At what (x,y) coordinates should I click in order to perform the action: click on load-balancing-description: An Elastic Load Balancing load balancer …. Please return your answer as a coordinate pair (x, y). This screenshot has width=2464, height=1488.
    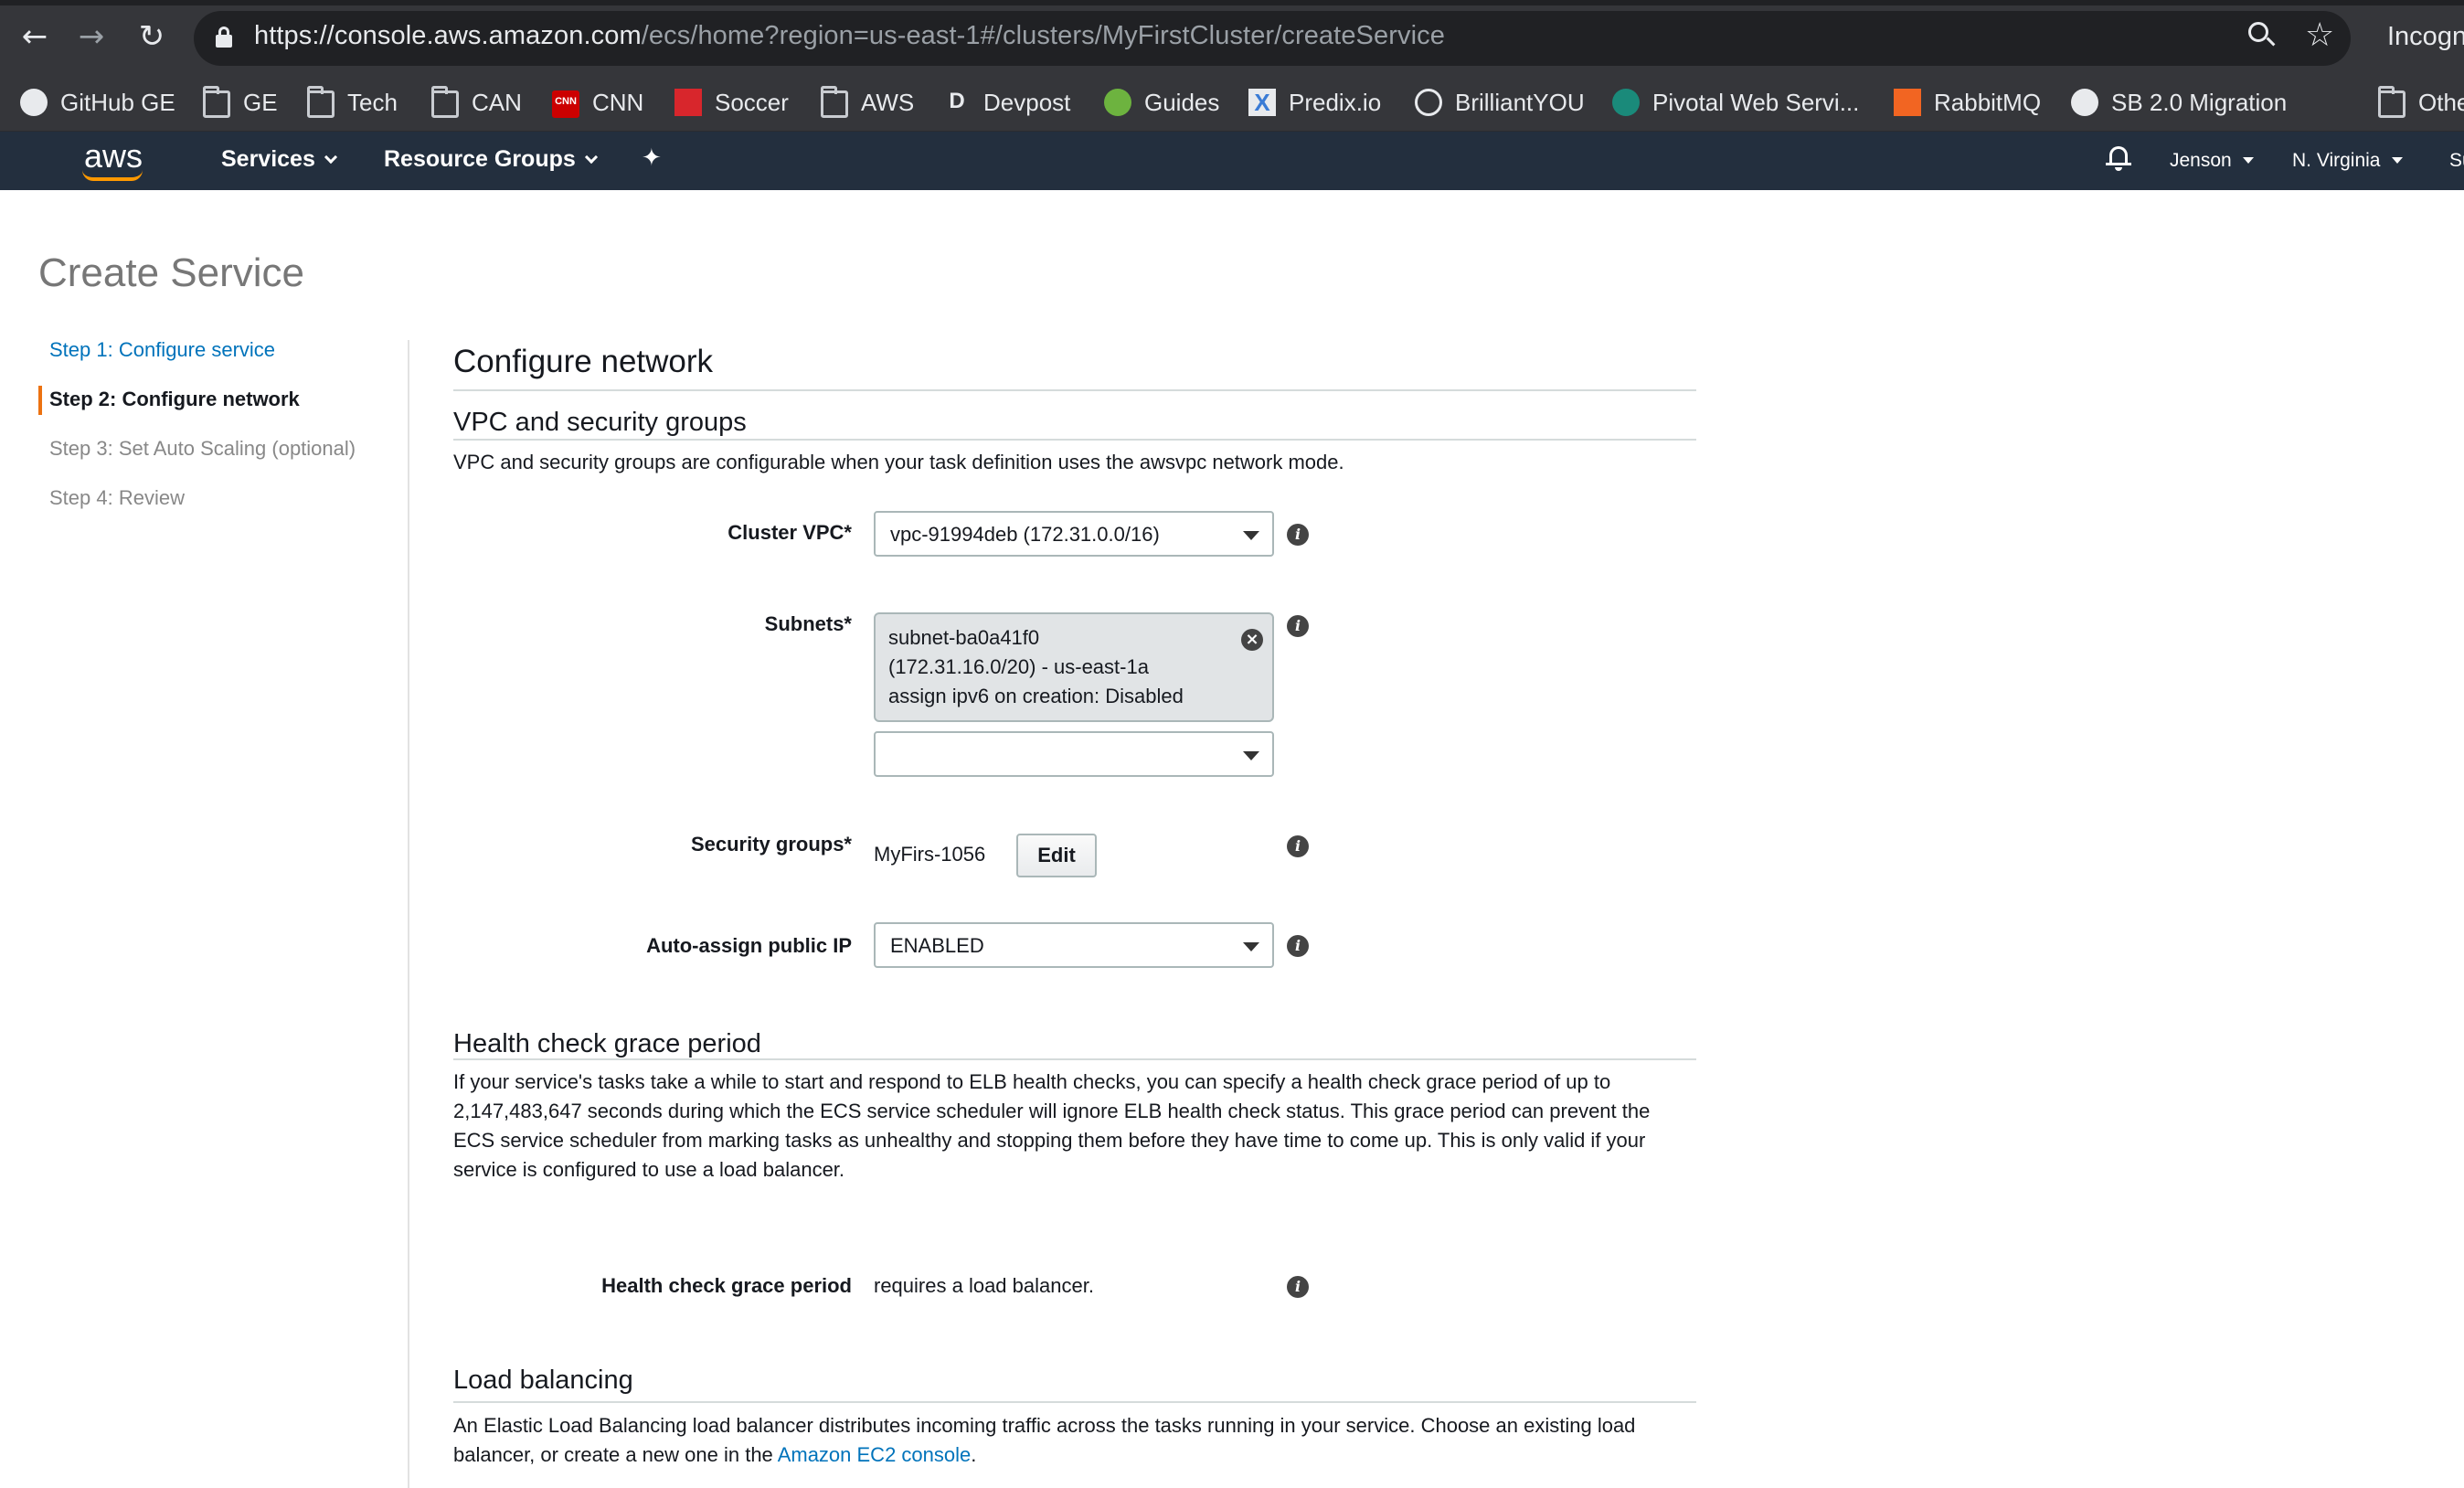
    Looking at the image, I should click on (1044, 1440).